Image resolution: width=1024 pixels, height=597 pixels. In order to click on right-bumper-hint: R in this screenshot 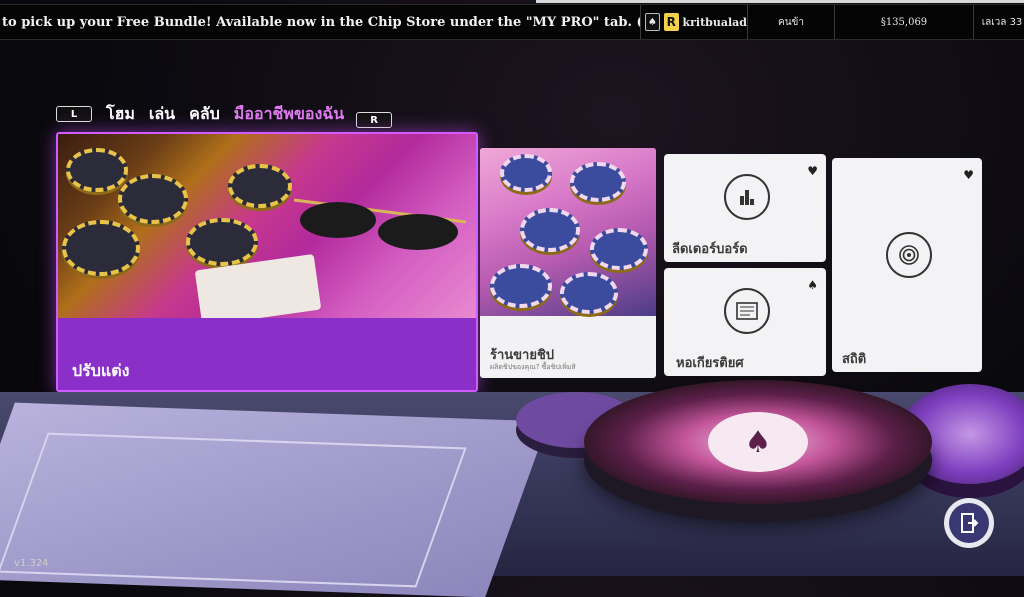, I will do `click(374, 120)`.